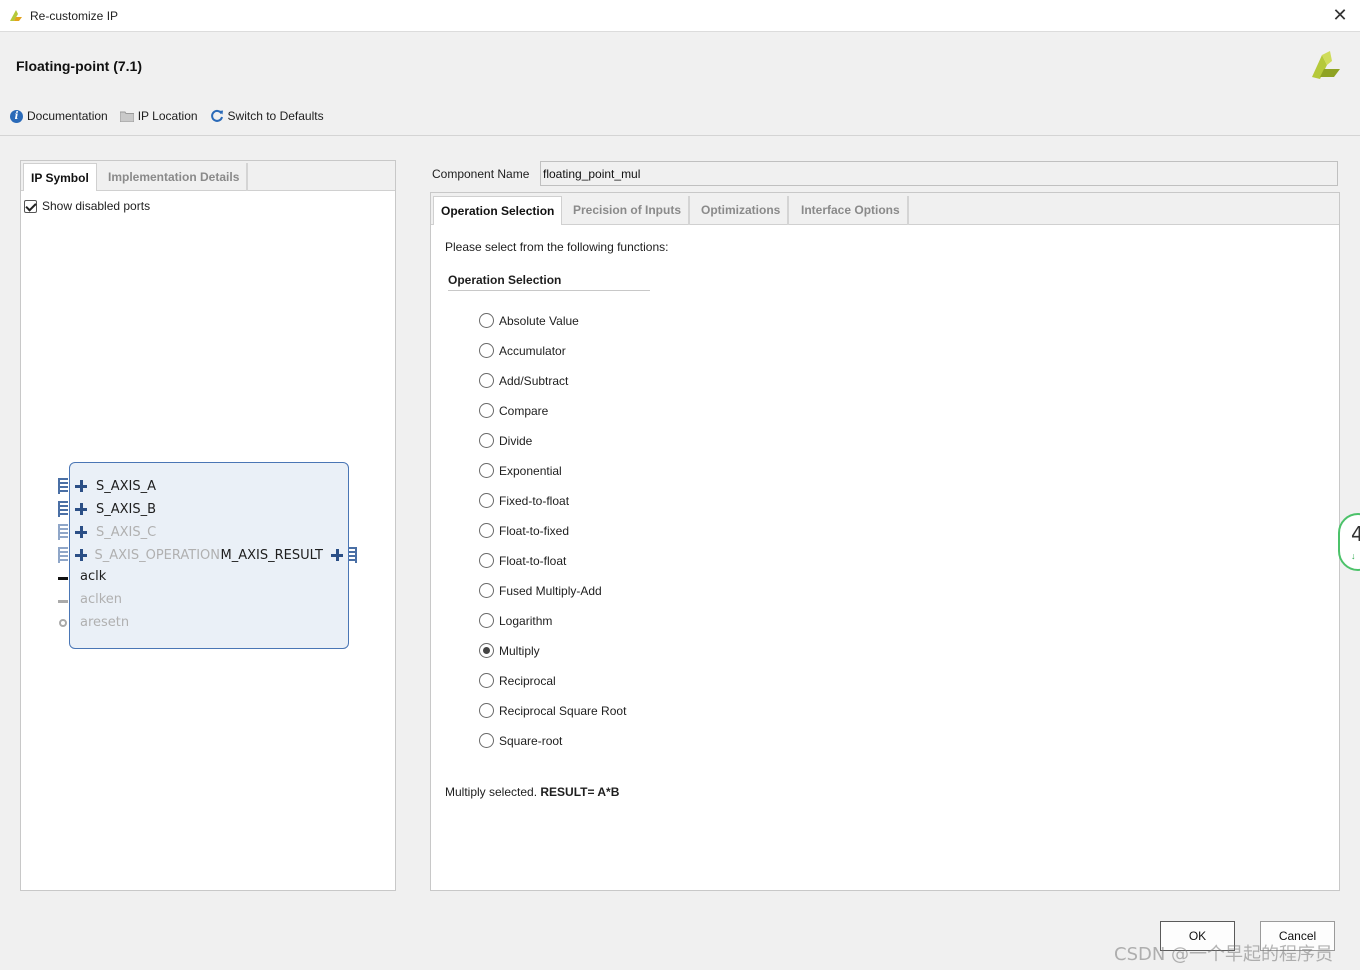 This screenshot has width=1360, height=970. What do you see at coordinates (549, 282) in the screenshot?
I see `section-heading: Operation Selection` at bounding box center [549, 282].